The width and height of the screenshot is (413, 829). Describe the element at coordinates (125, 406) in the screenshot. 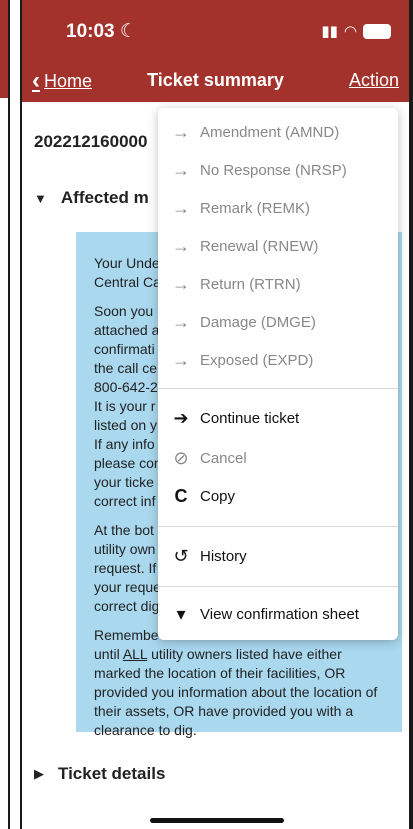

I see `notice-line: It is your r` at that location.